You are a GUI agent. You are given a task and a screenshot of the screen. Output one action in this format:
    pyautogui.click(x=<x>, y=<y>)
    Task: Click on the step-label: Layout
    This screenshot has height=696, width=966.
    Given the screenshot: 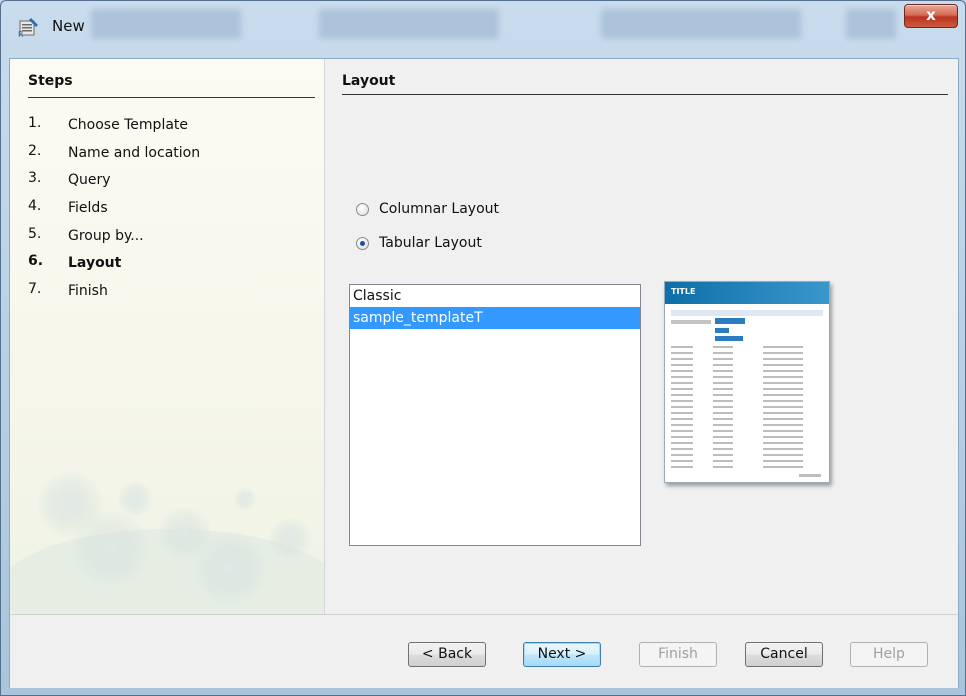 What is the action you would take?
    pyautogui.click(x=95, y=263)
    